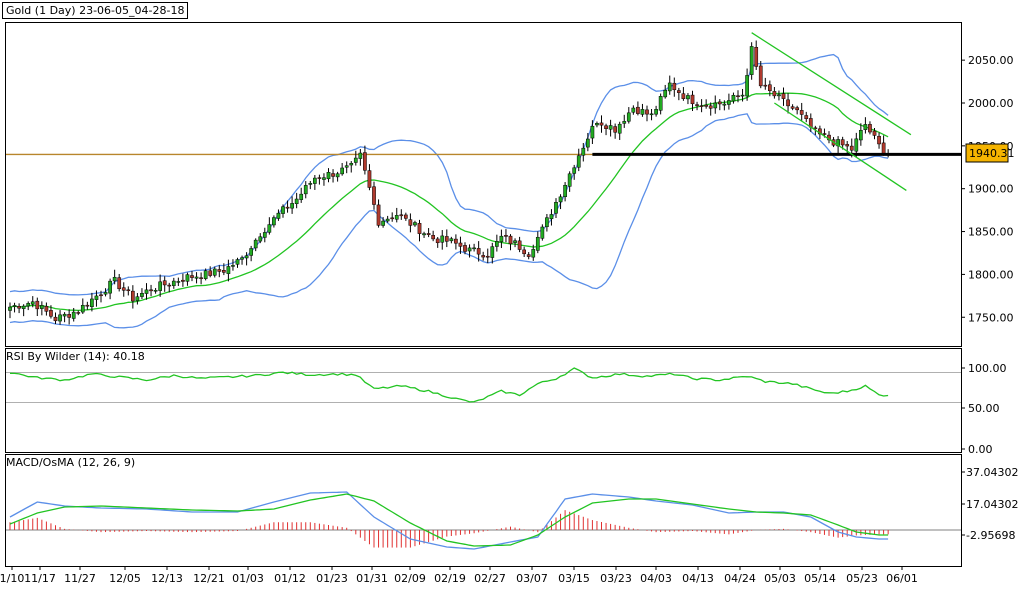  What do you see at coordinates (991, 103) in the screenshot?
I see `price-tick-label: 2000.00` at bounding box center [991, 103].